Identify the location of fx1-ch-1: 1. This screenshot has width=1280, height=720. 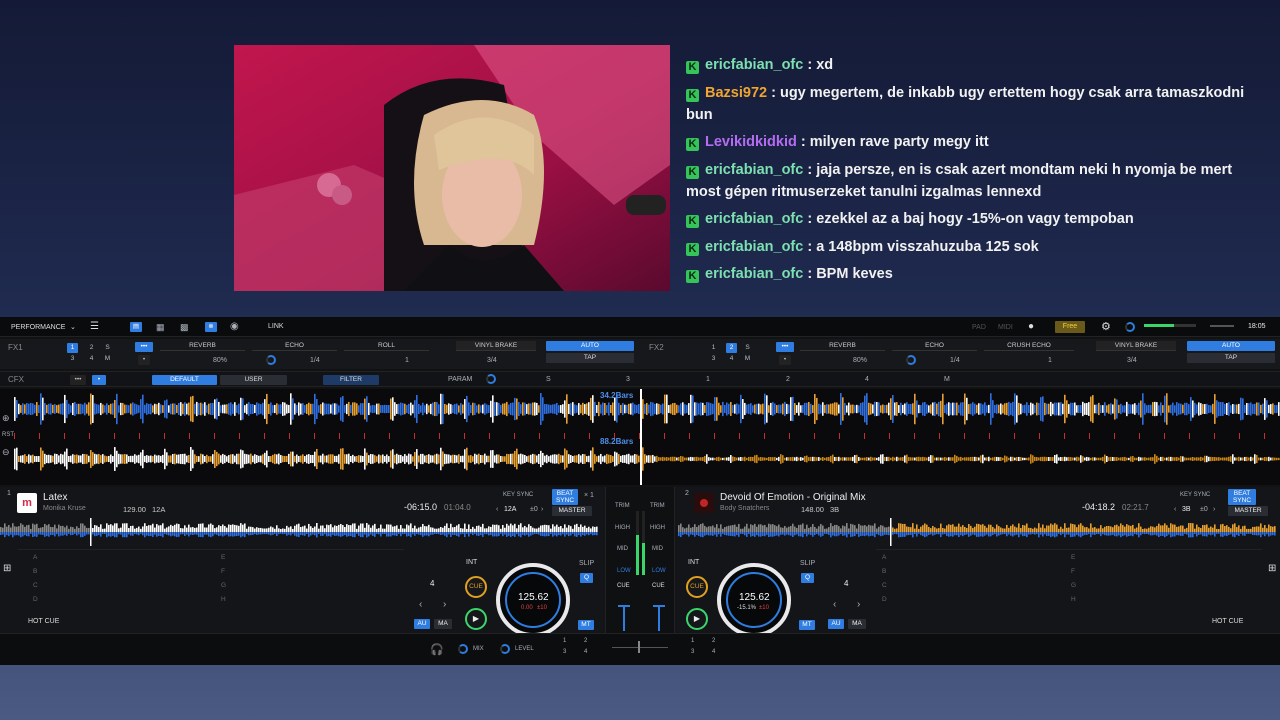
(72, 348).